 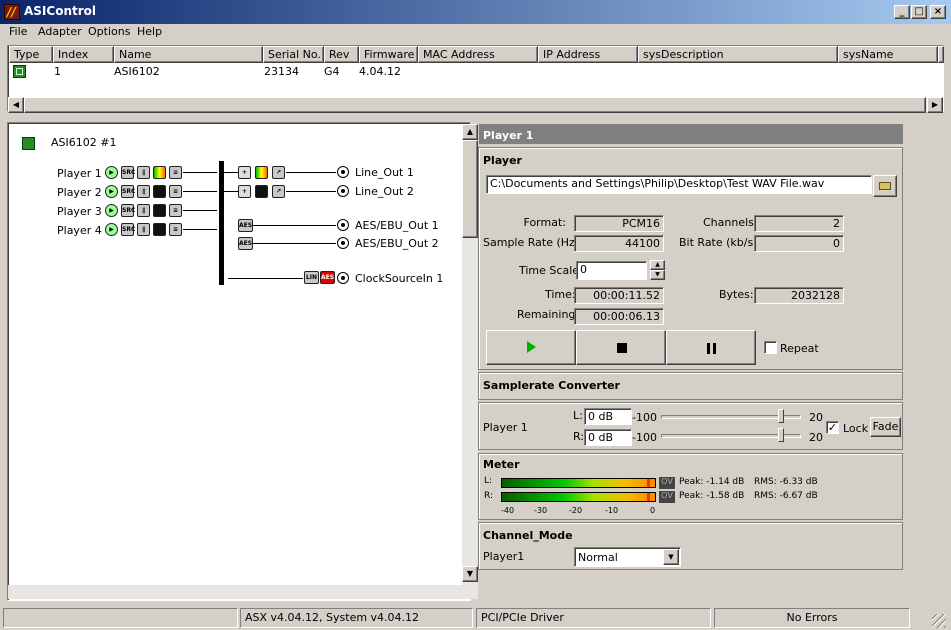 What do you see at coordinates (627, 557) in the screenshot?
I see `channel-mode-select: Normal ▼` at bounding box center [627, 557].